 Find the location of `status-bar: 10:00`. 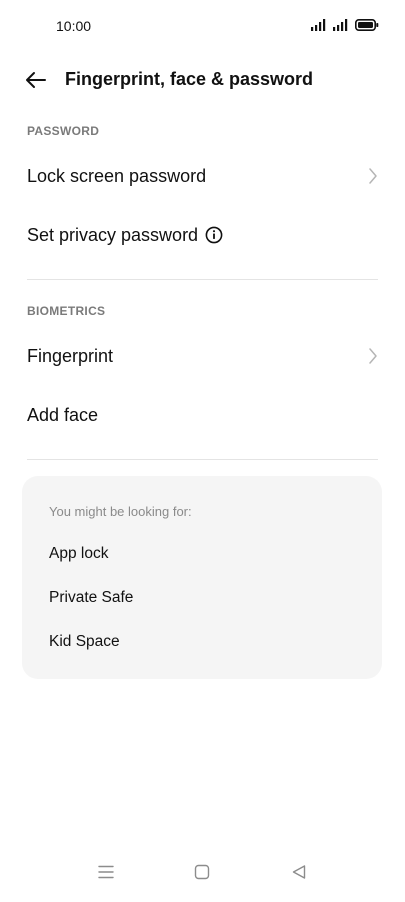

status-bar: 10:00 is located at coordinates (202, 26).